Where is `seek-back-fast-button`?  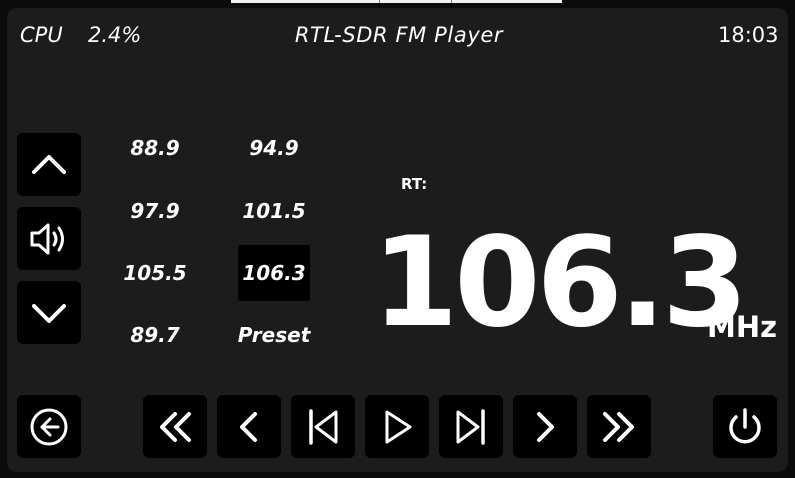
seek-back-fast-button is located at coordinates (175, 426).